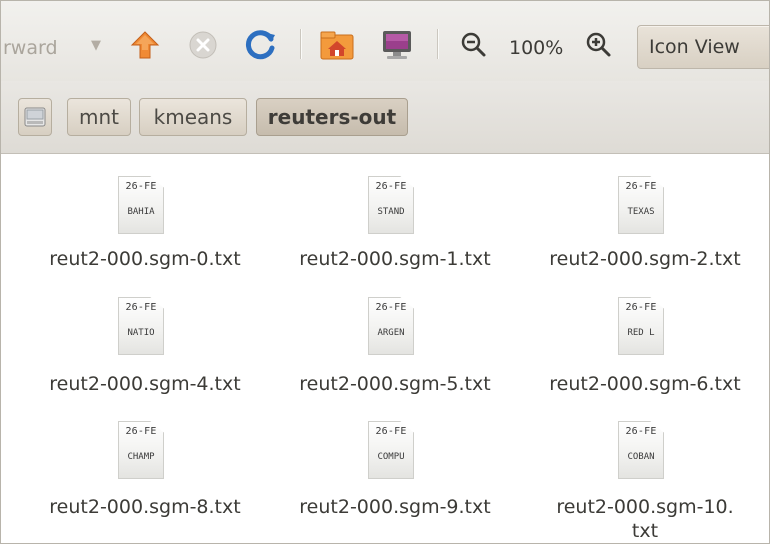 The height and width of the screenshot is (544, 770). I want to click on crumb-drive, so click(35, 117).